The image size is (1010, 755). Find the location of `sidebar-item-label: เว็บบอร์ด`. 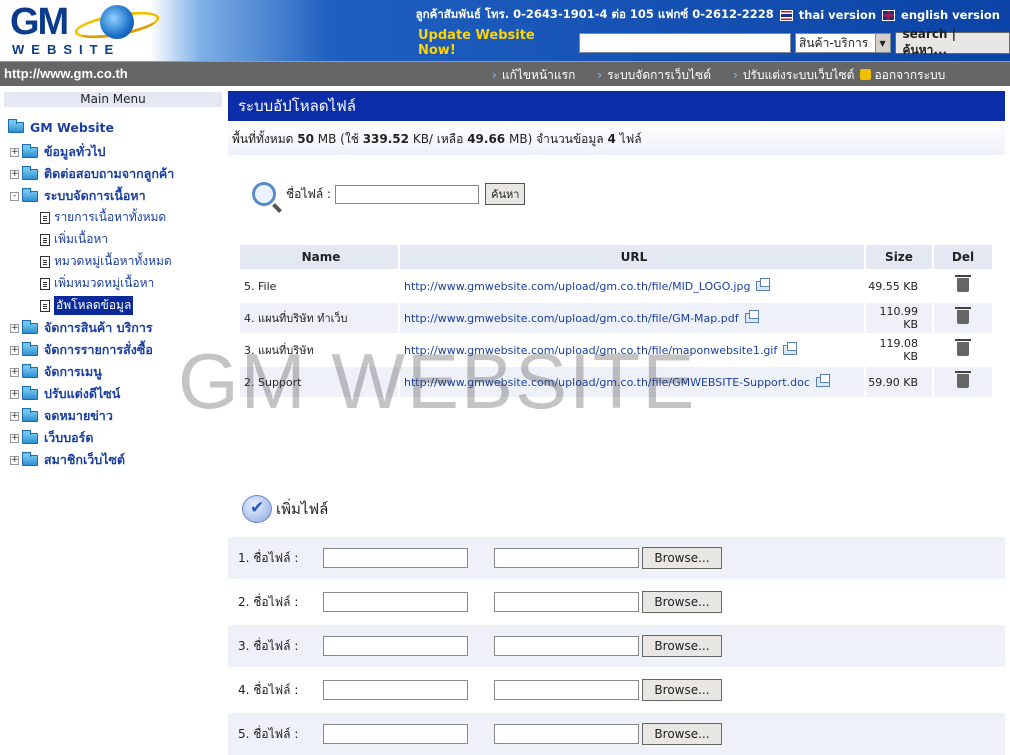

sidebar-item-label: เว็บบอร์ด is located at coordinates (69, 437).